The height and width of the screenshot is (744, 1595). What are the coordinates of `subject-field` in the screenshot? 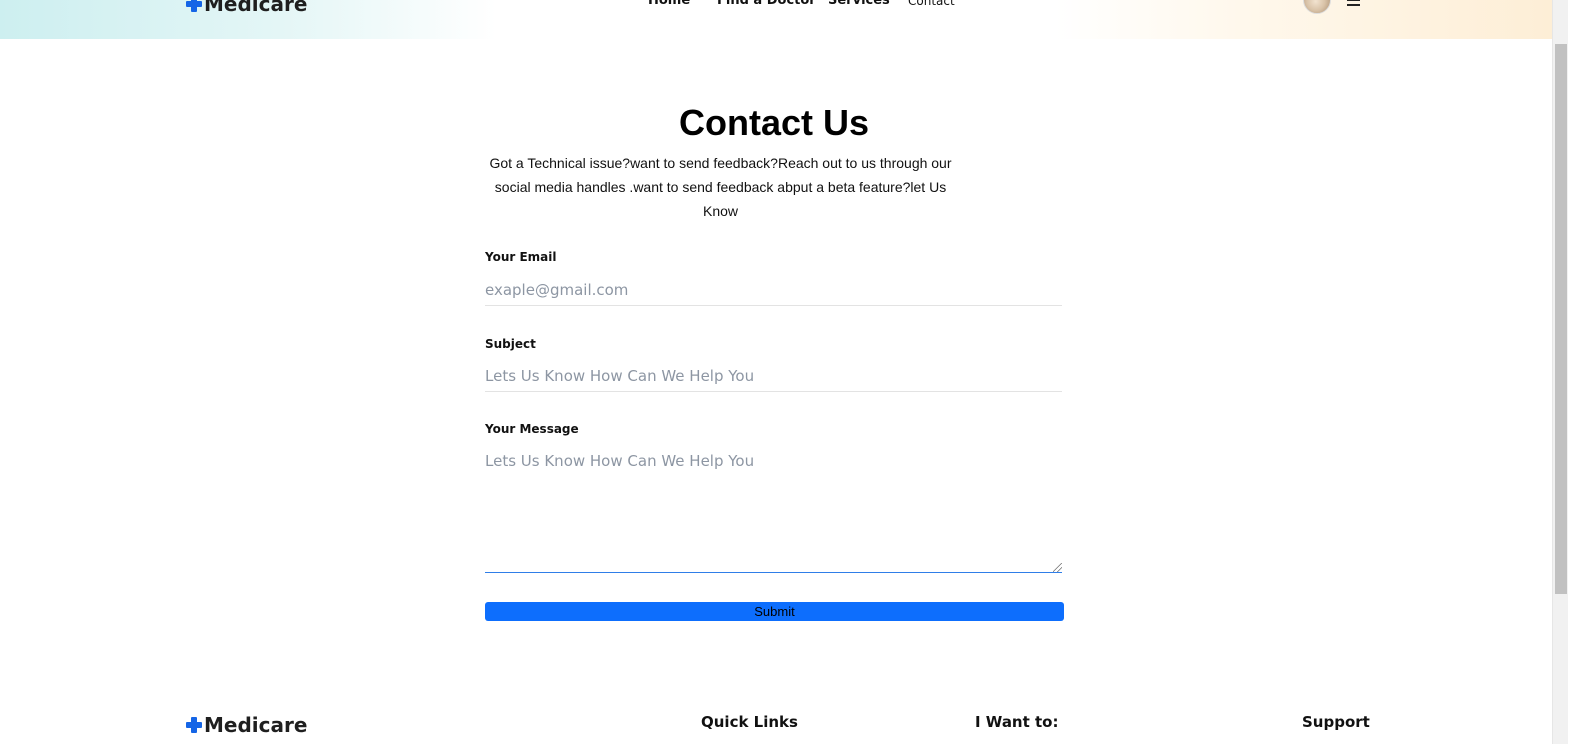 It's located at (773, 376).